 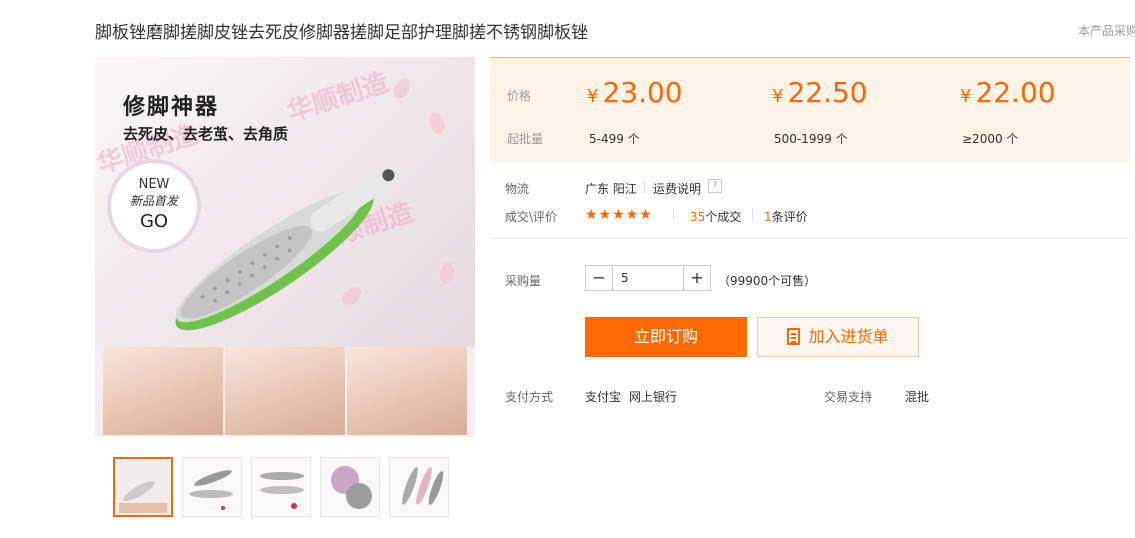 I want to click on increase-button: +, so click(x=696, y=278).